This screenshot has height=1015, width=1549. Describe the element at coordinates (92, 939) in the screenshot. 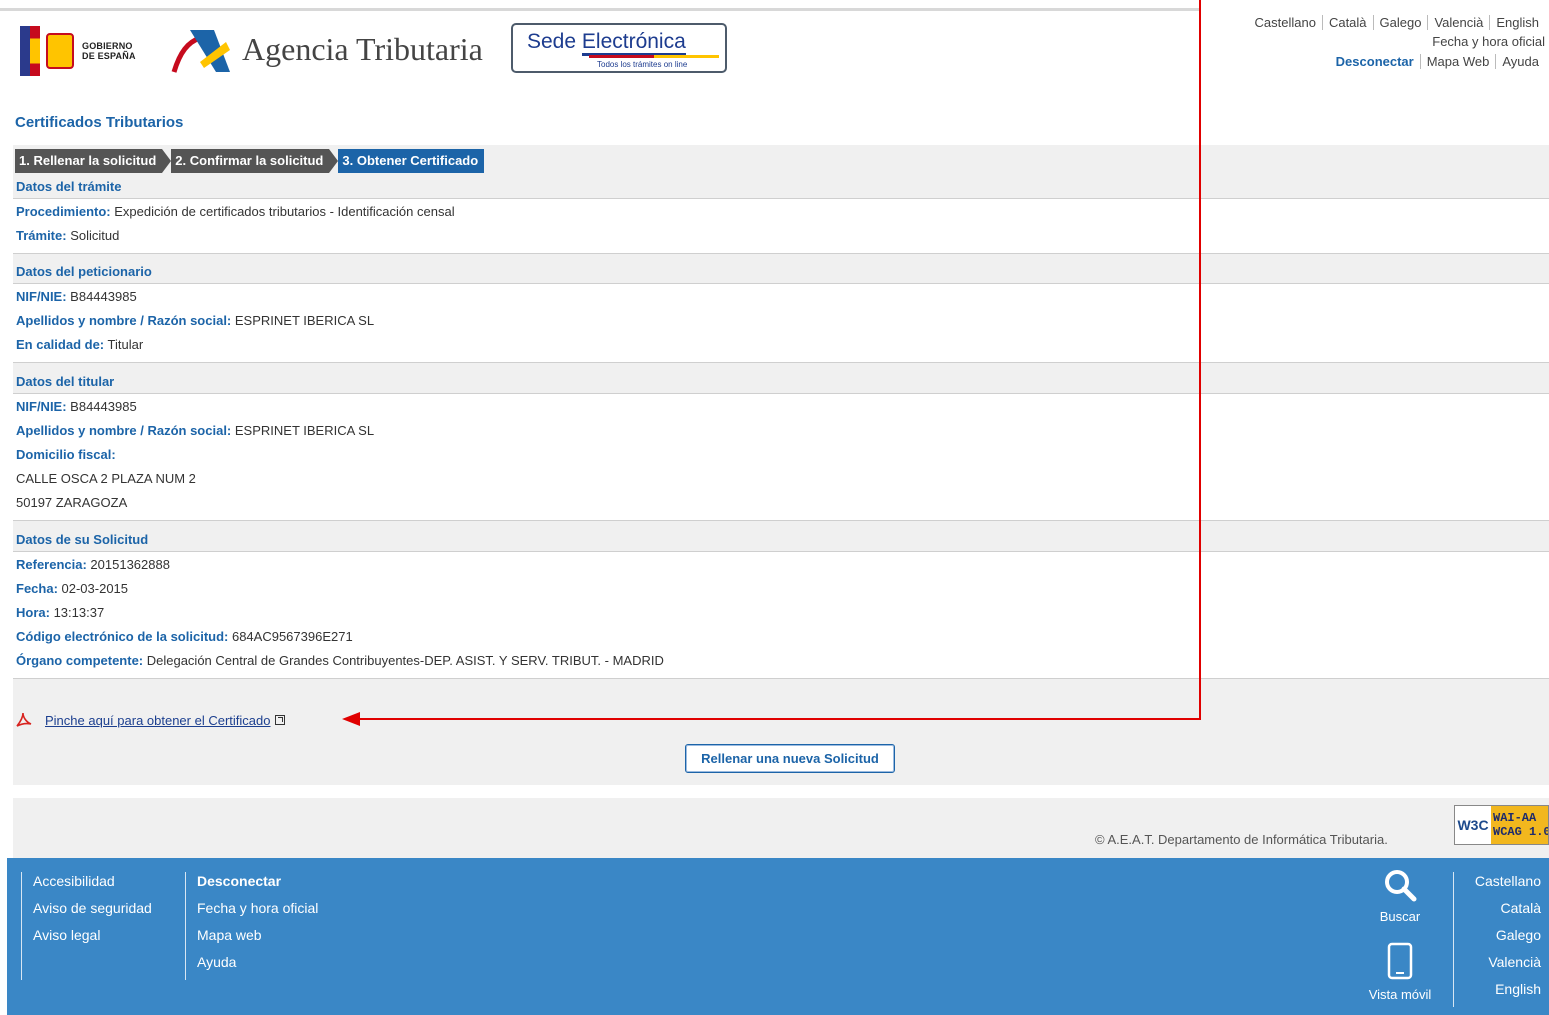

I see `aviso-legal-link: Aviso legal` at that location.